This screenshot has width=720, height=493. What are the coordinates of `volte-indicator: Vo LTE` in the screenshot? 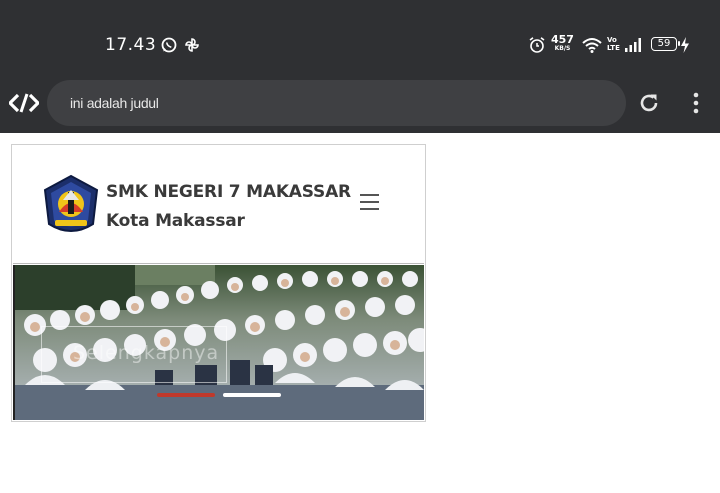 It's located at (613, 44).